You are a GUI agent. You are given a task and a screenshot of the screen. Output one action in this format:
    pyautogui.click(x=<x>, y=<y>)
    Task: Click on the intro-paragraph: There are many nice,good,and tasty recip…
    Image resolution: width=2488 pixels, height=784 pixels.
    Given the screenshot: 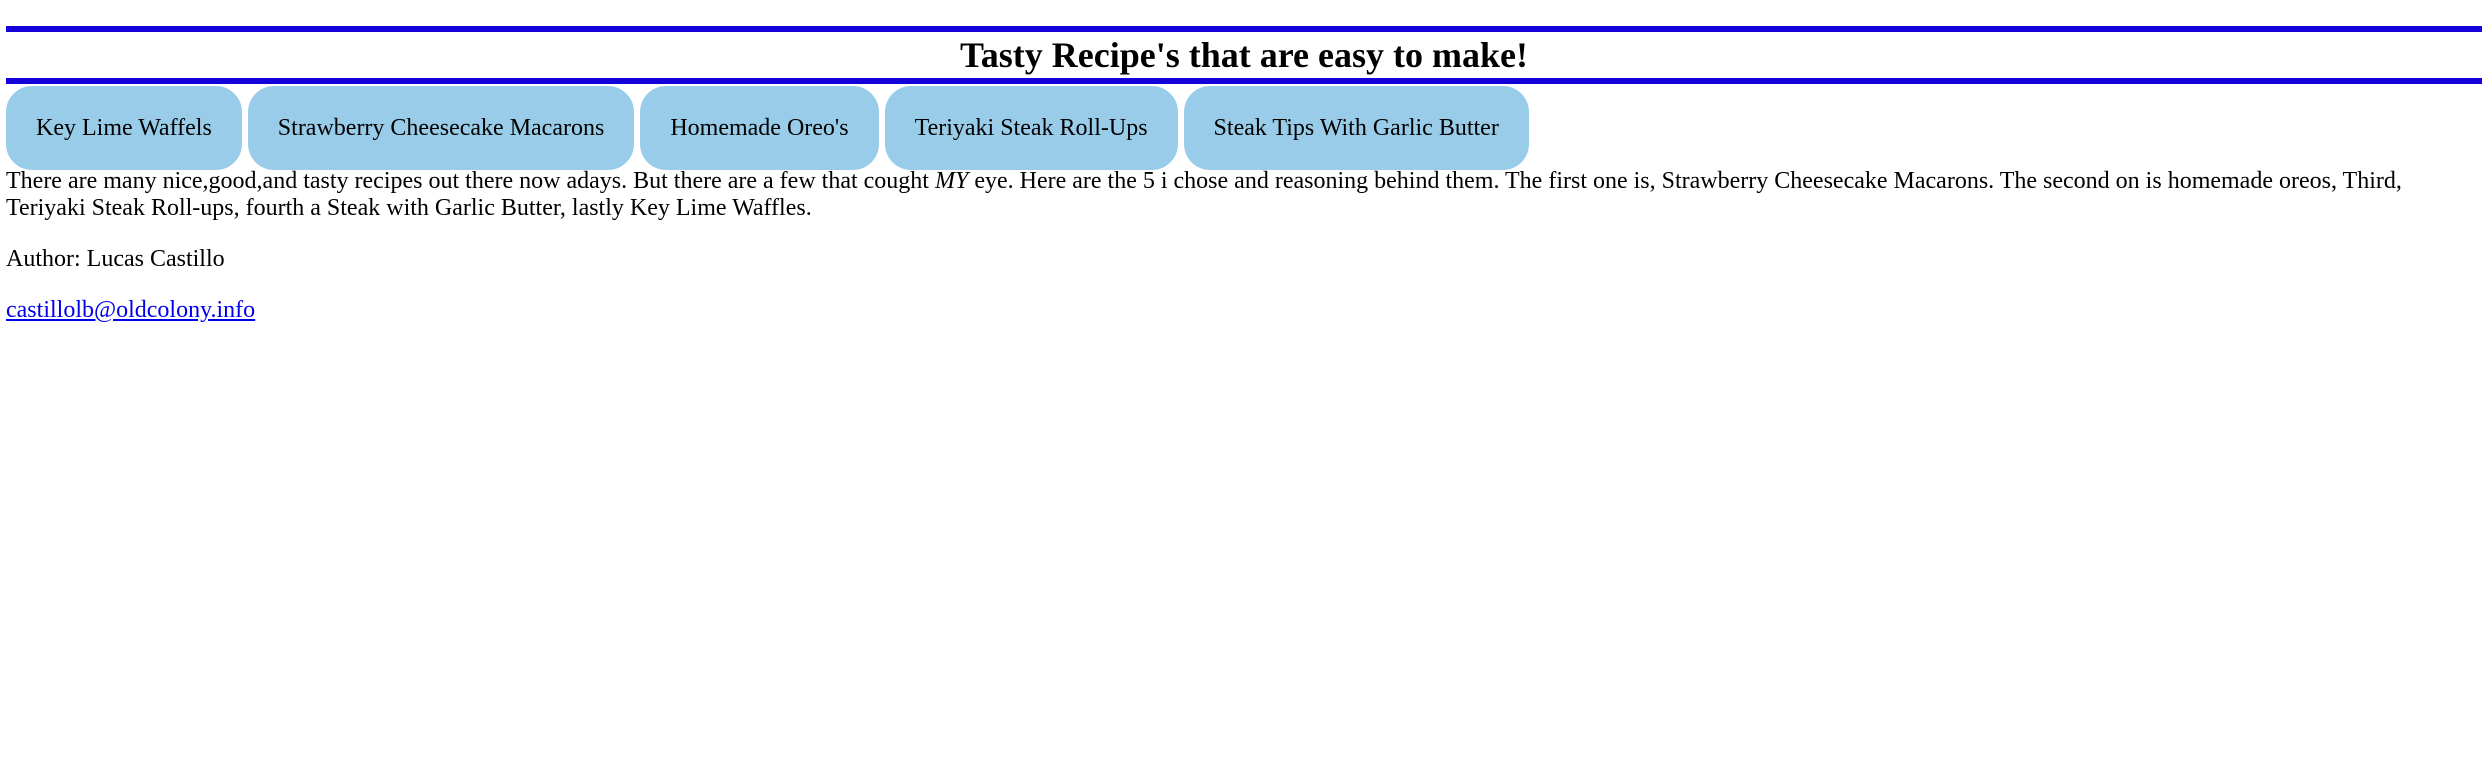 What is the action you would take?
    pyautogui.click(x=1241, y=195)
    